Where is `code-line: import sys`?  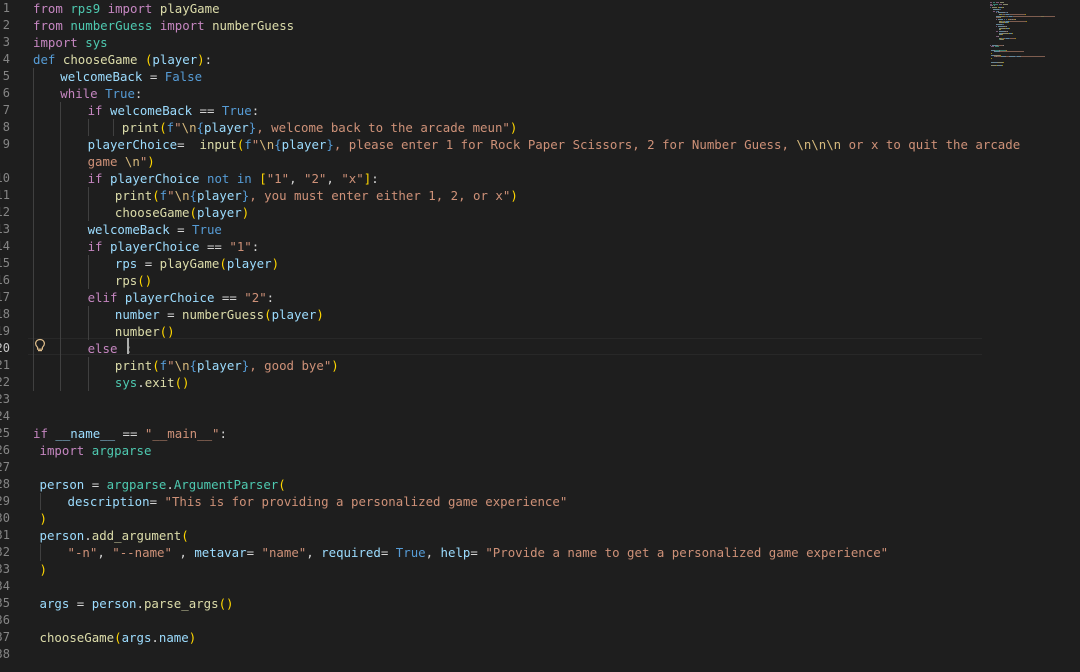 code-line: import sys is located at coordinates (498, 42).